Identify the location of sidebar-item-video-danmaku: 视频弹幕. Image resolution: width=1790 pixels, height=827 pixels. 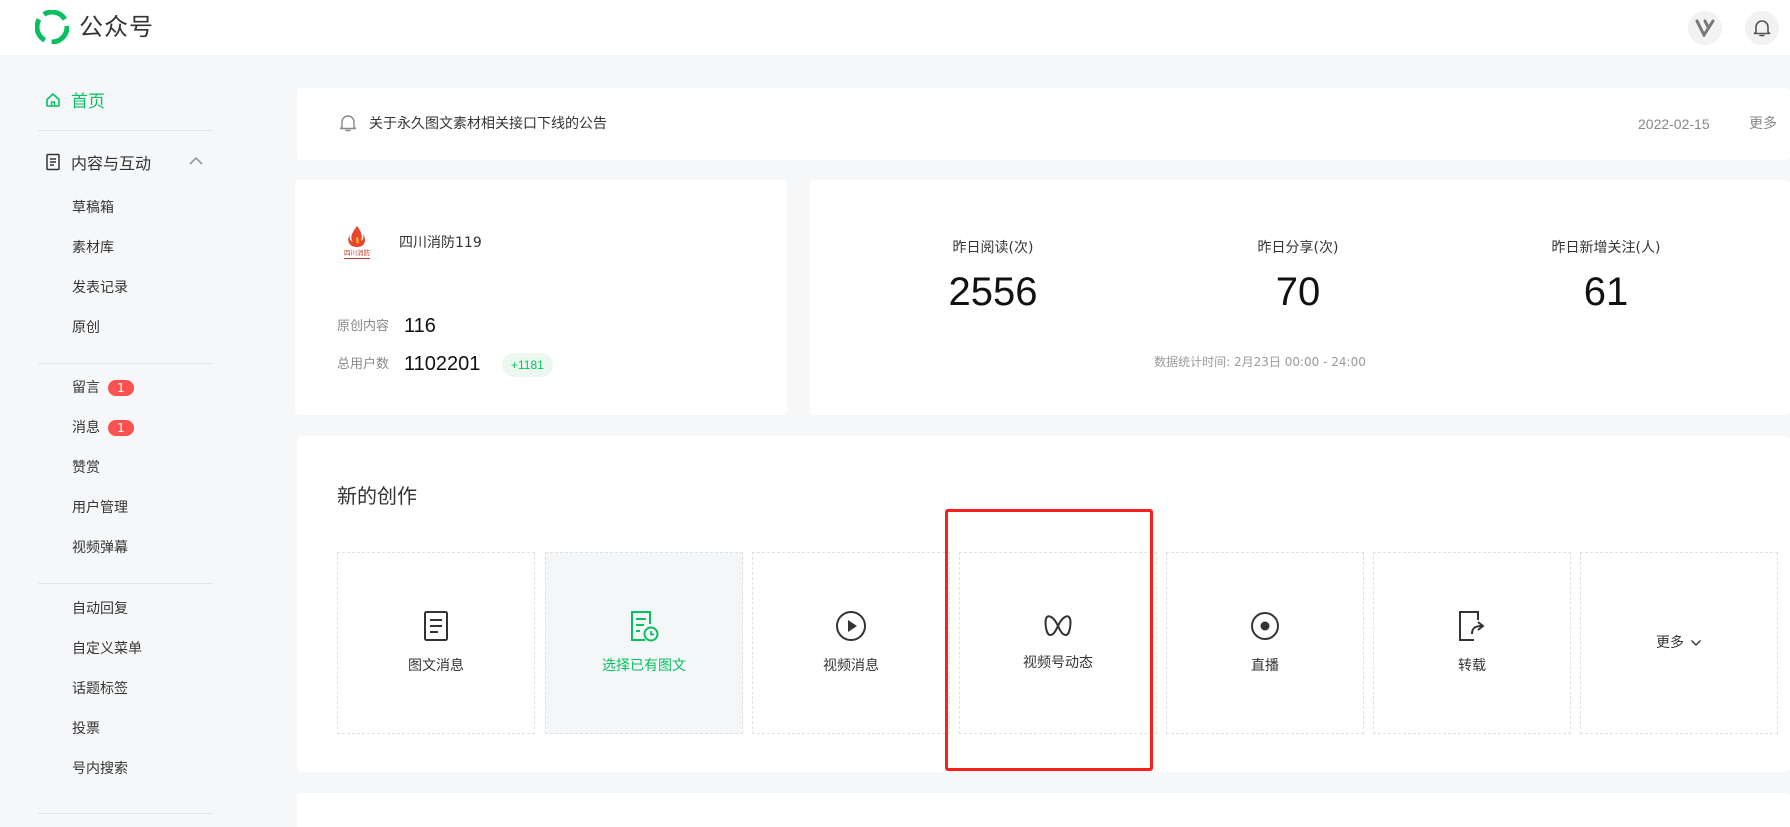
(100, 548).